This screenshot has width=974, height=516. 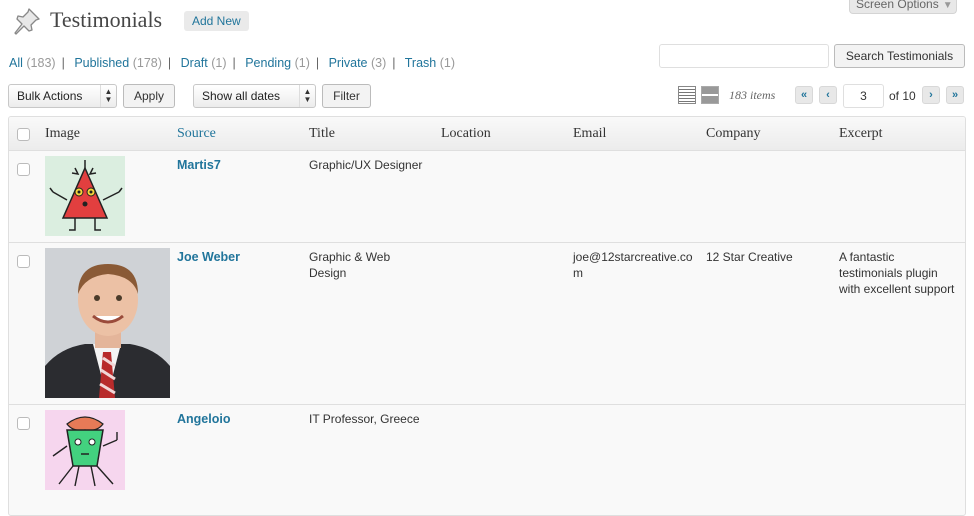 I want to click on caret-down-icon: ▼, so click(x=947, y=5).